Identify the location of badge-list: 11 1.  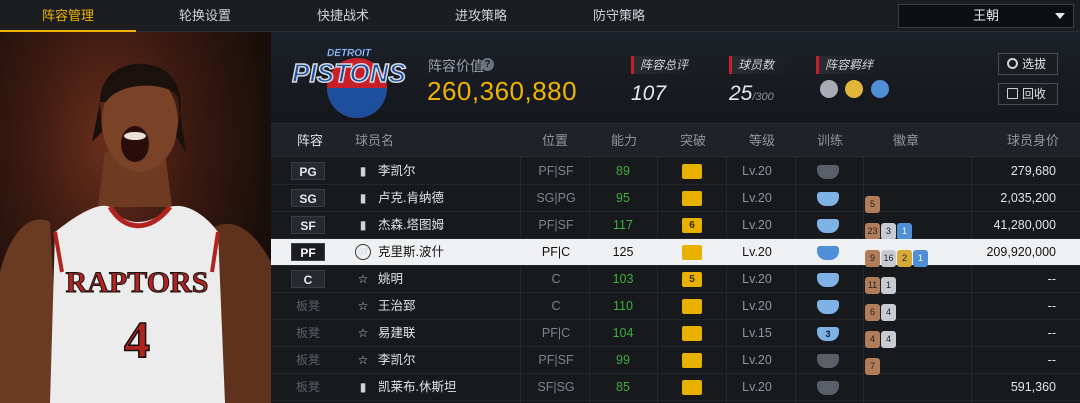
(881, 282).